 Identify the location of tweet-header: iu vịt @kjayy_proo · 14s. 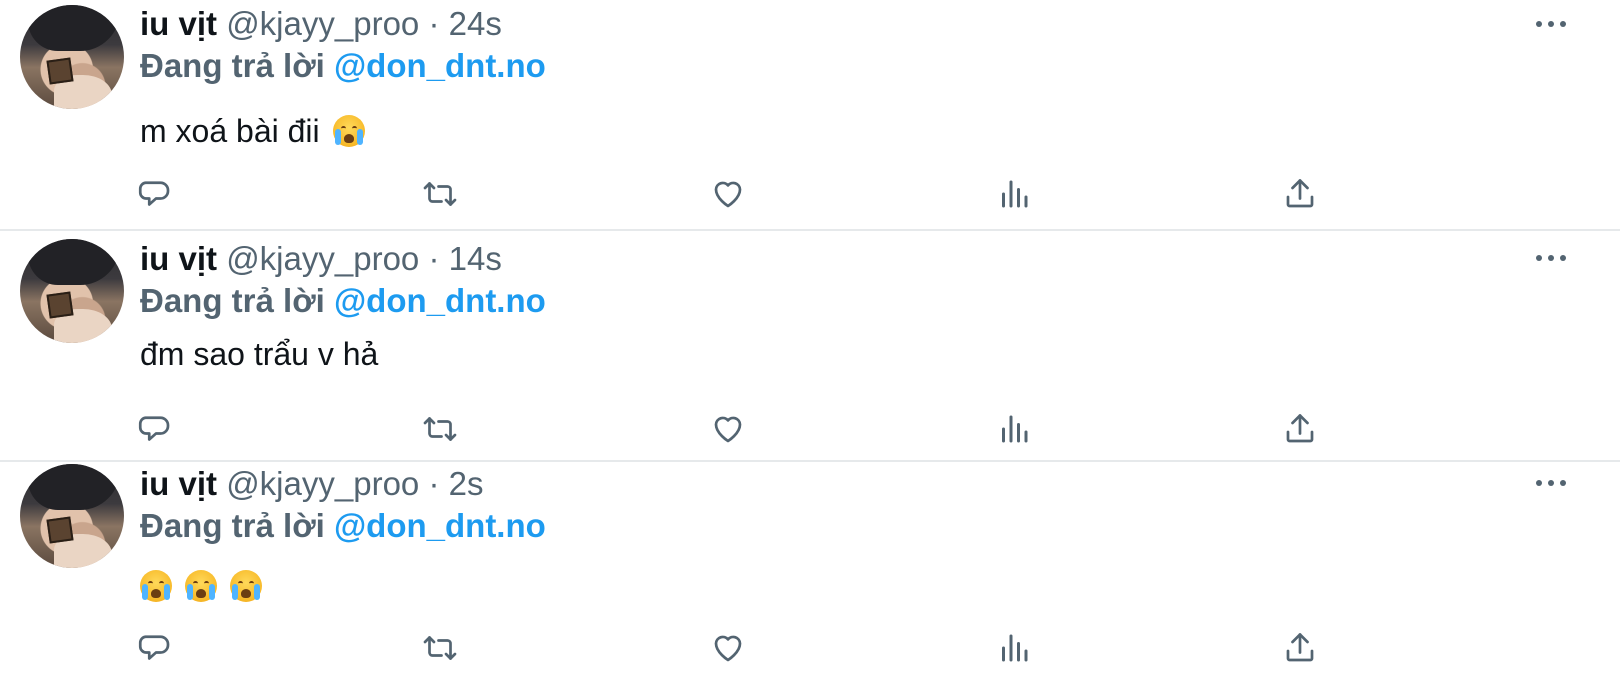
(321, 259).